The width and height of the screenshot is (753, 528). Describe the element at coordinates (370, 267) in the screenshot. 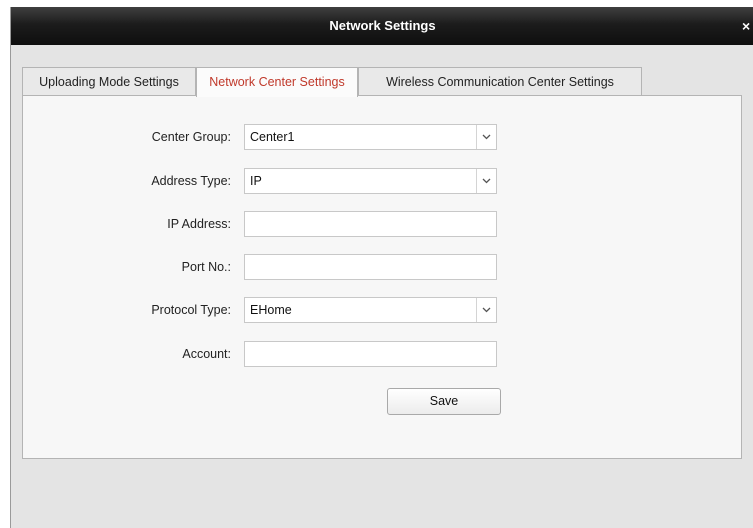

I see `port-no-input` at that location.